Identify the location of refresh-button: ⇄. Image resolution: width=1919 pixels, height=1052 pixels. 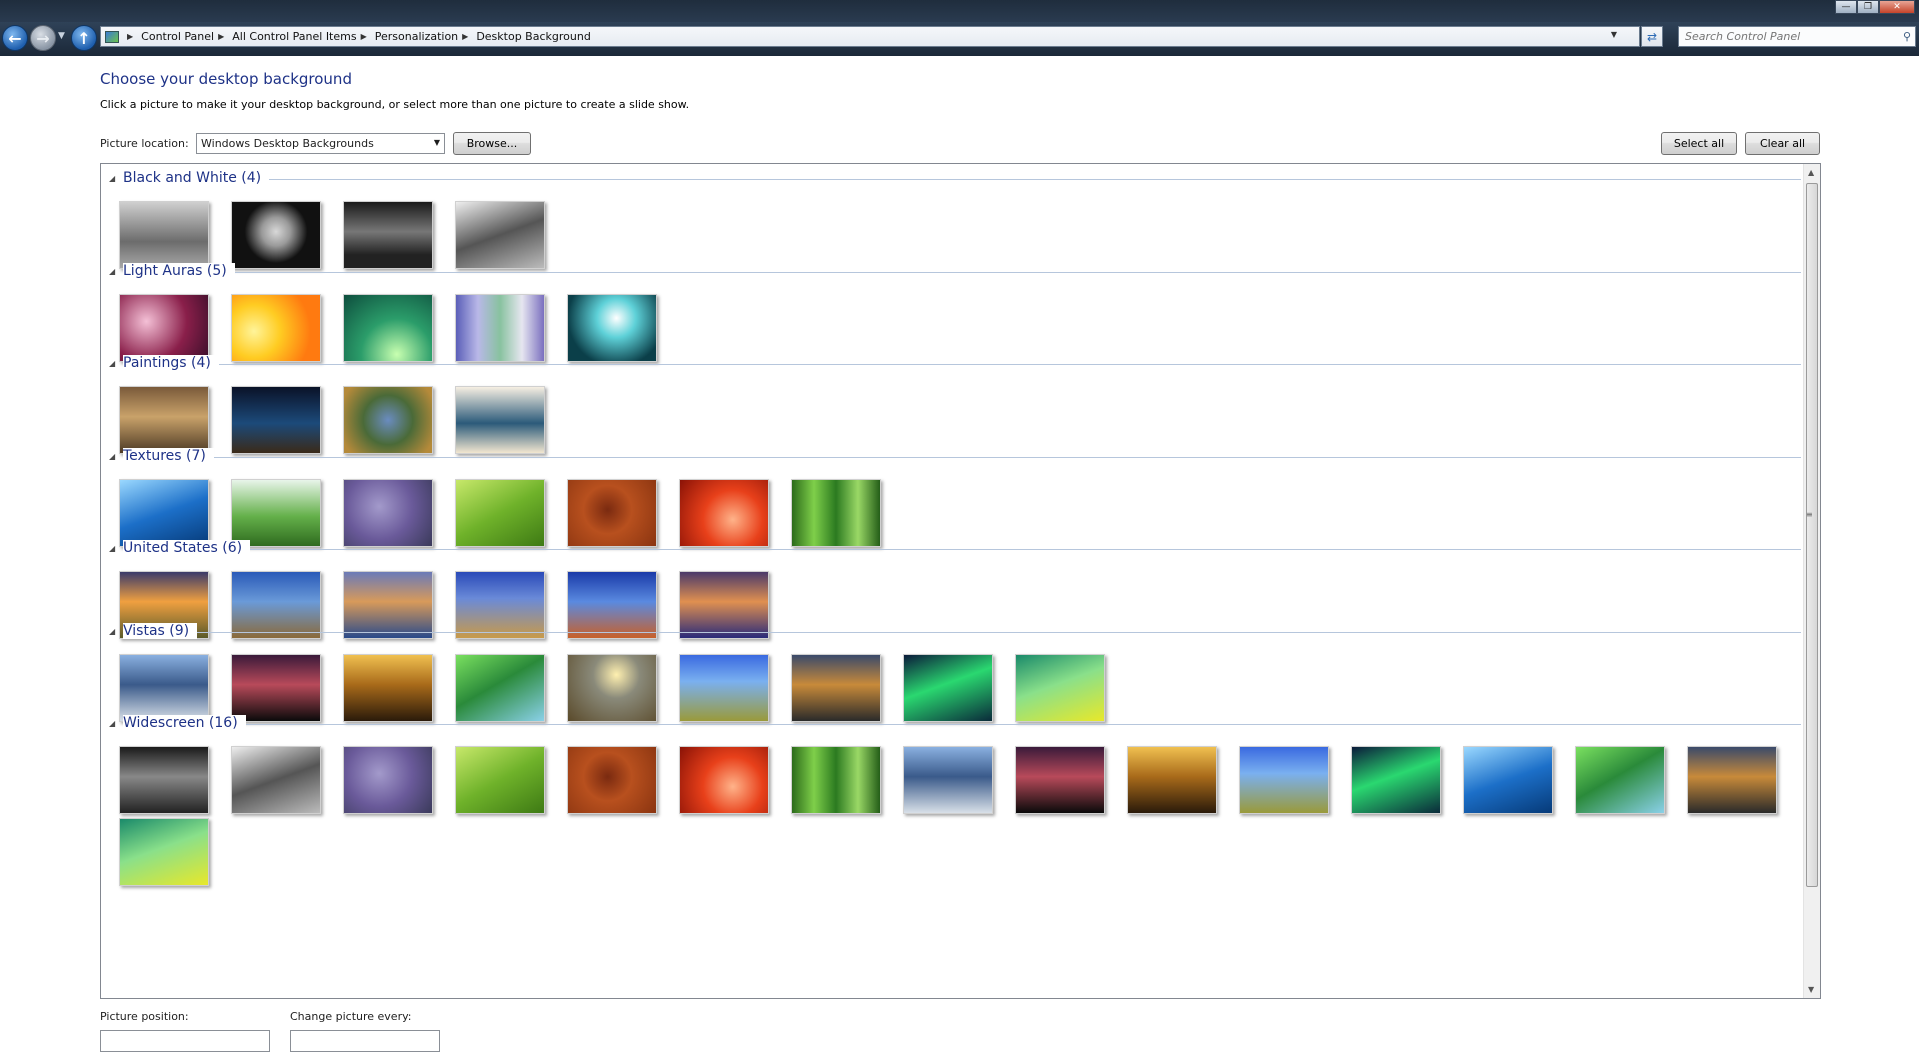
(1652, 36).